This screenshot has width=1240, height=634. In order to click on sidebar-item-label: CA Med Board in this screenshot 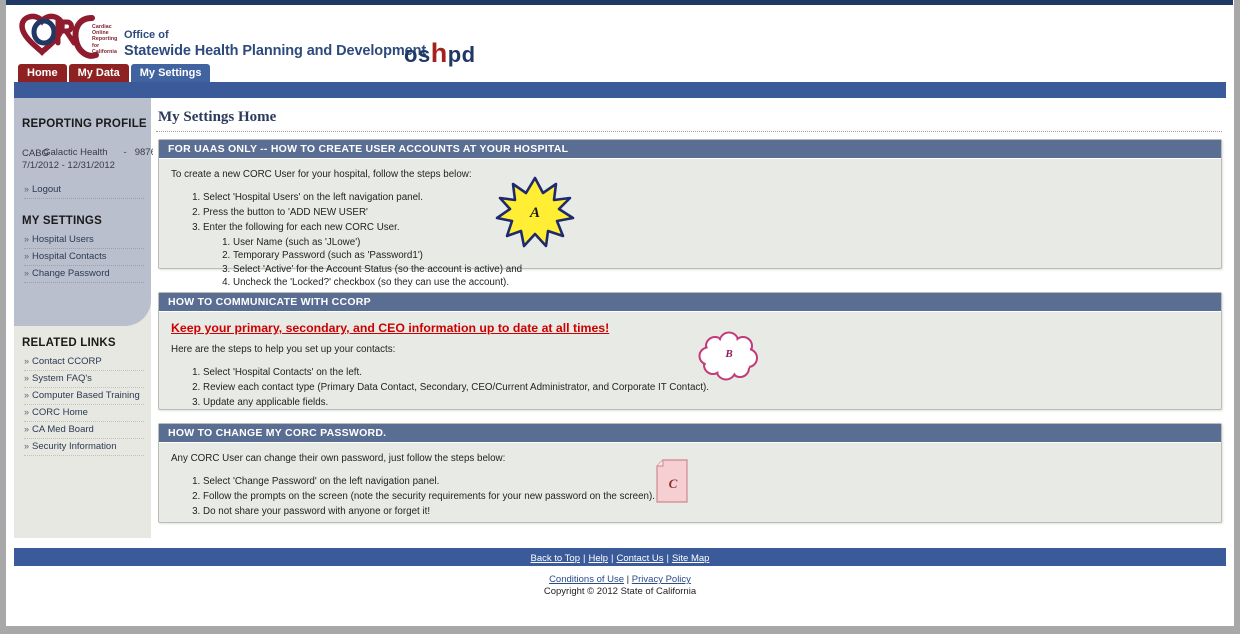, I will do `click(63, 429)`.